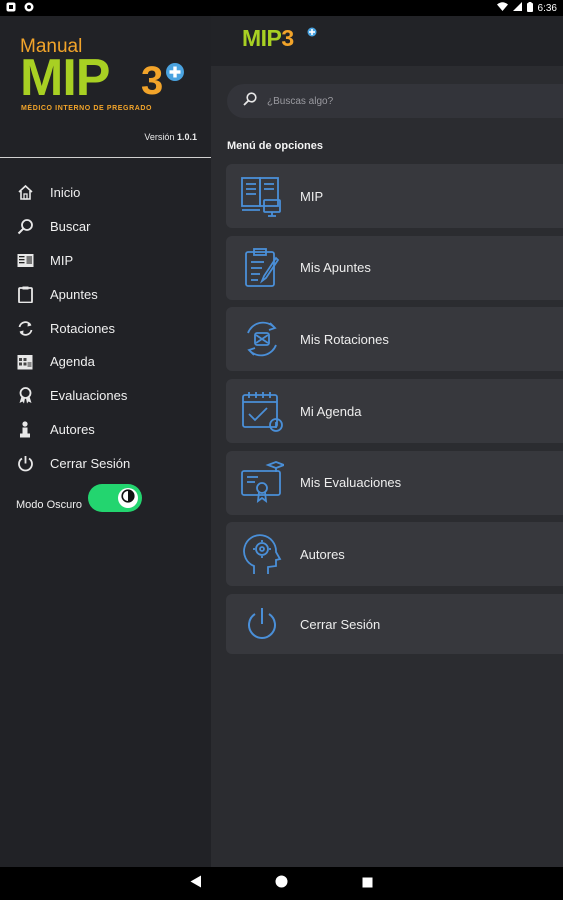 The height and width of the screenshot is (900, 563). I want to click on card-label: Cerrar Sesión, so click(340, 624).